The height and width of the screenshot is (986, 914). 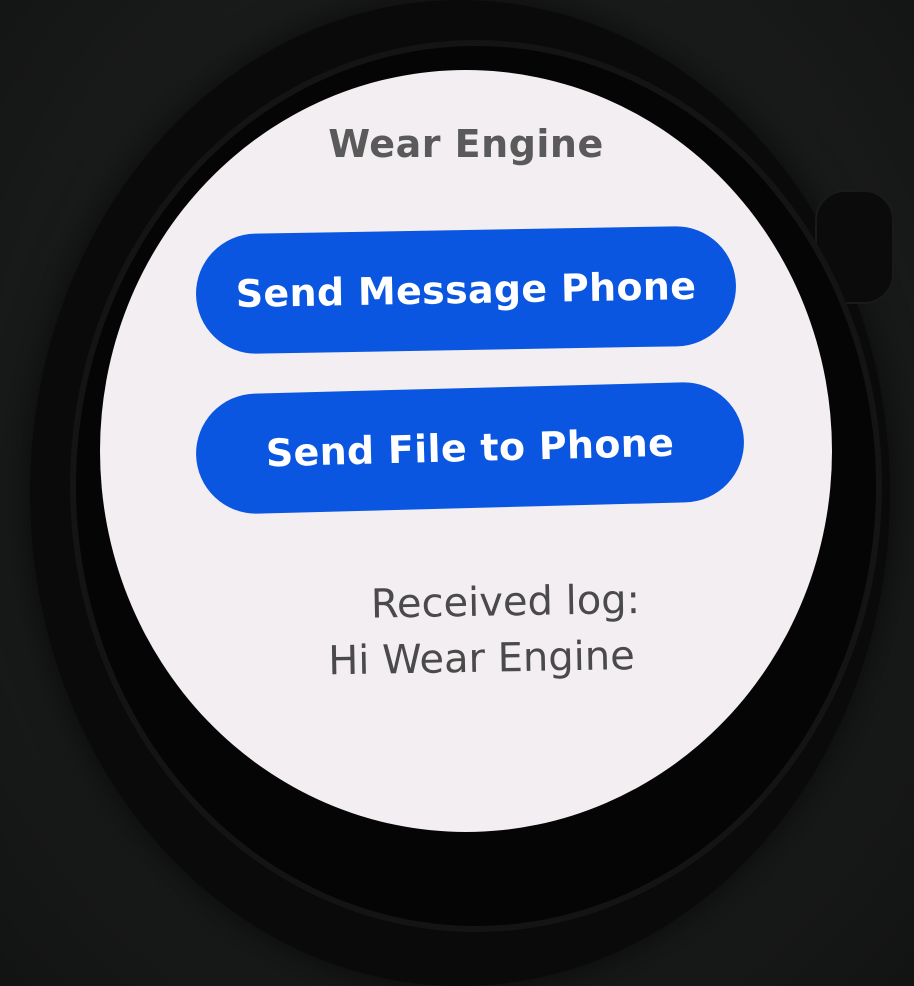 I want to click on send-message-phone-button: Send Message Phone, so click(x=466, y=290).